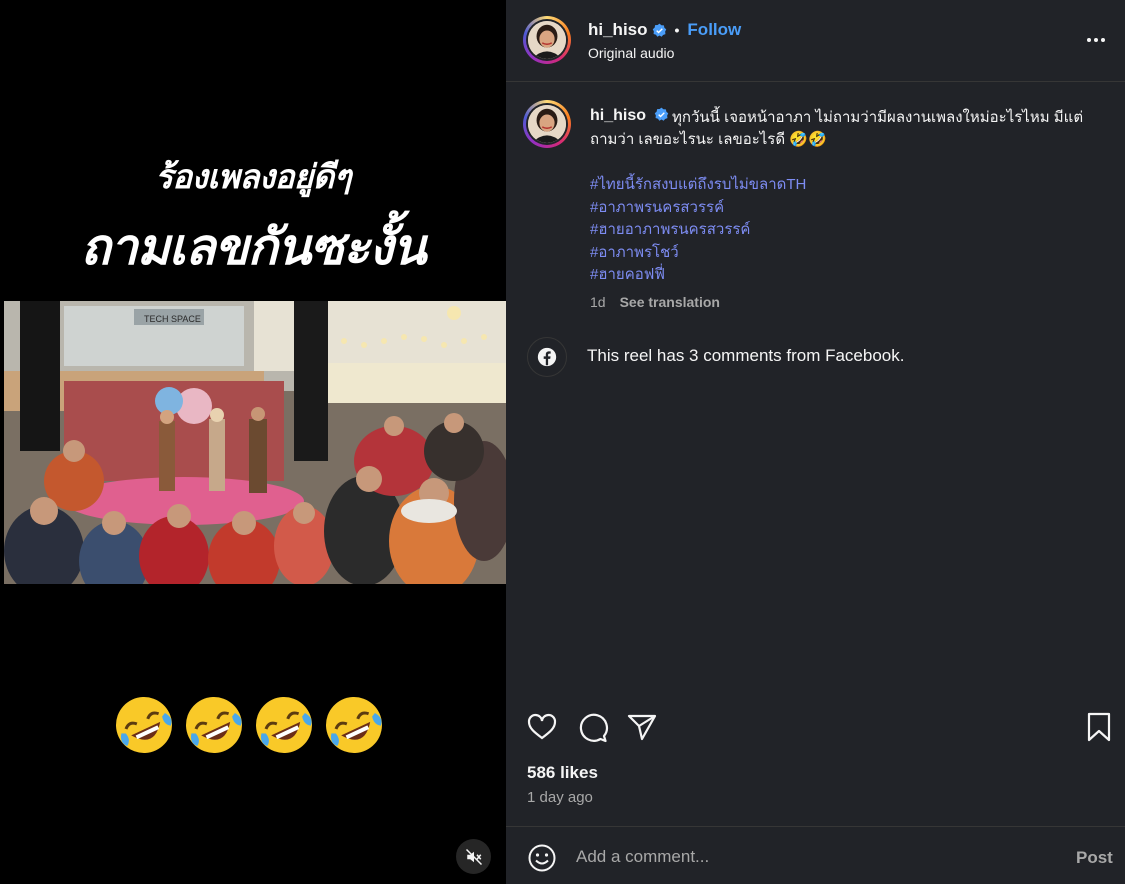 This screenshot has height=884, width=1125. What do you see at coordinates (670, 302) in the screenshot?
I see `see-translation-link: See translation` at bounding box center [670, 302].